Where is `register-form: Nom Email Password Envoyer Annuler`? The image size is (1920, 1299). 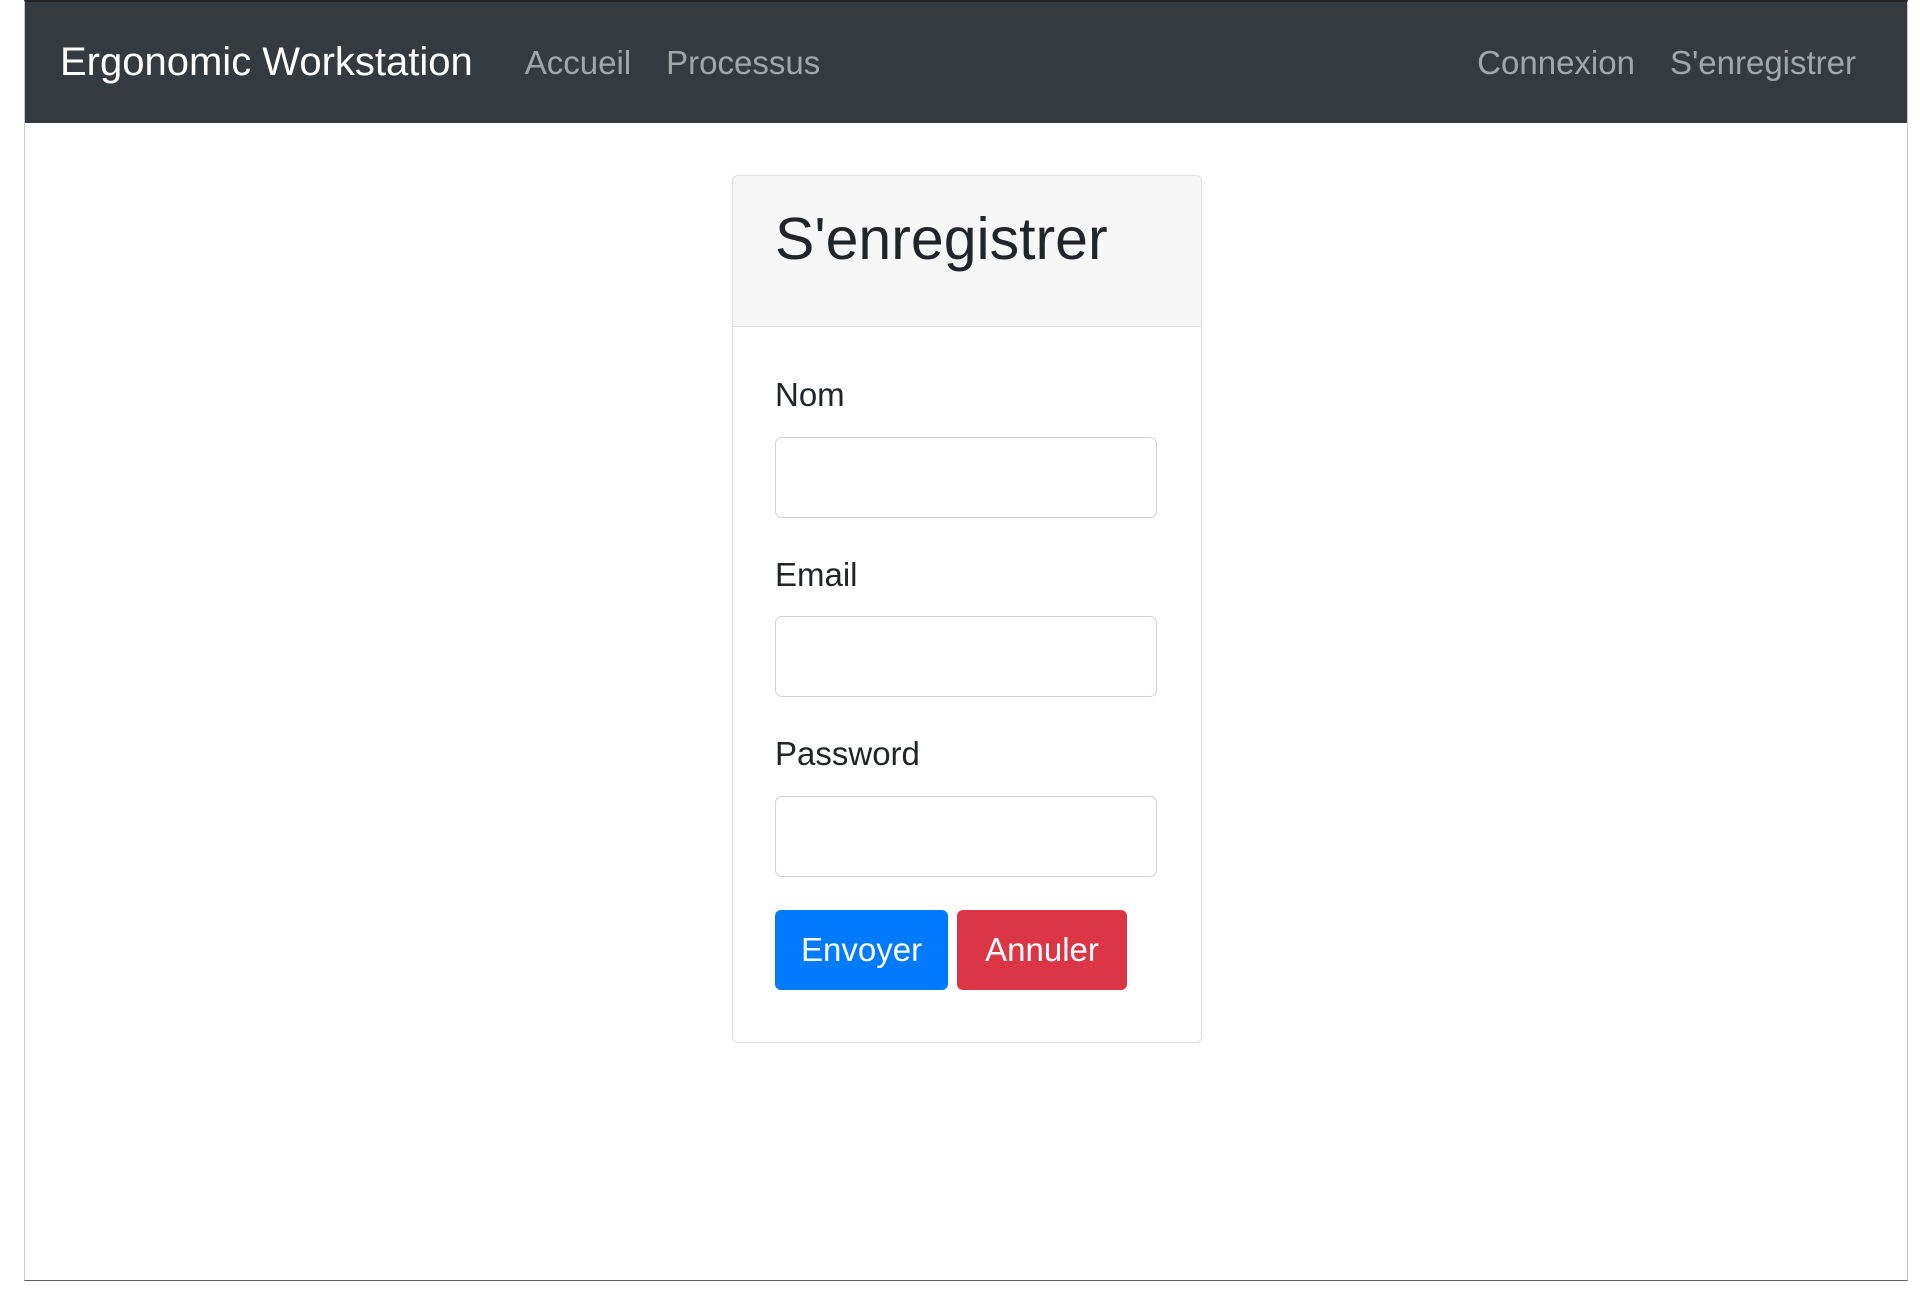 register-form: Nom Email Password Envoyer Annuler is located at coordinates (967, 658).